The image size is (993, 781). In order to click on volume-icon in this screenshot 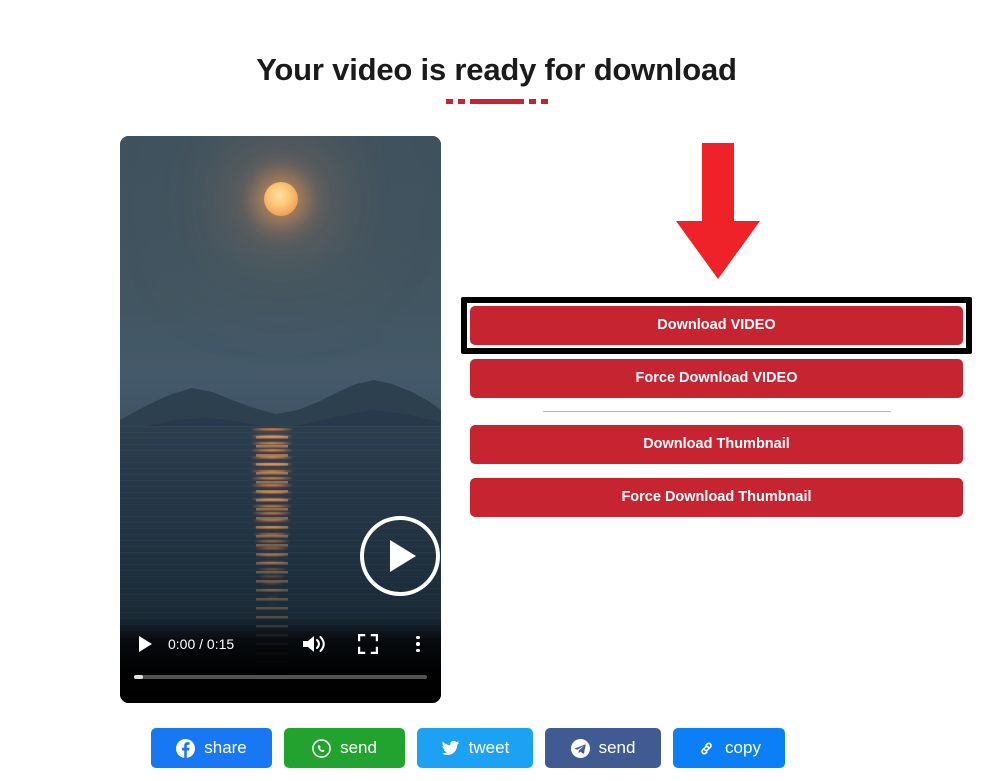, I will do `click(314, 644)`.